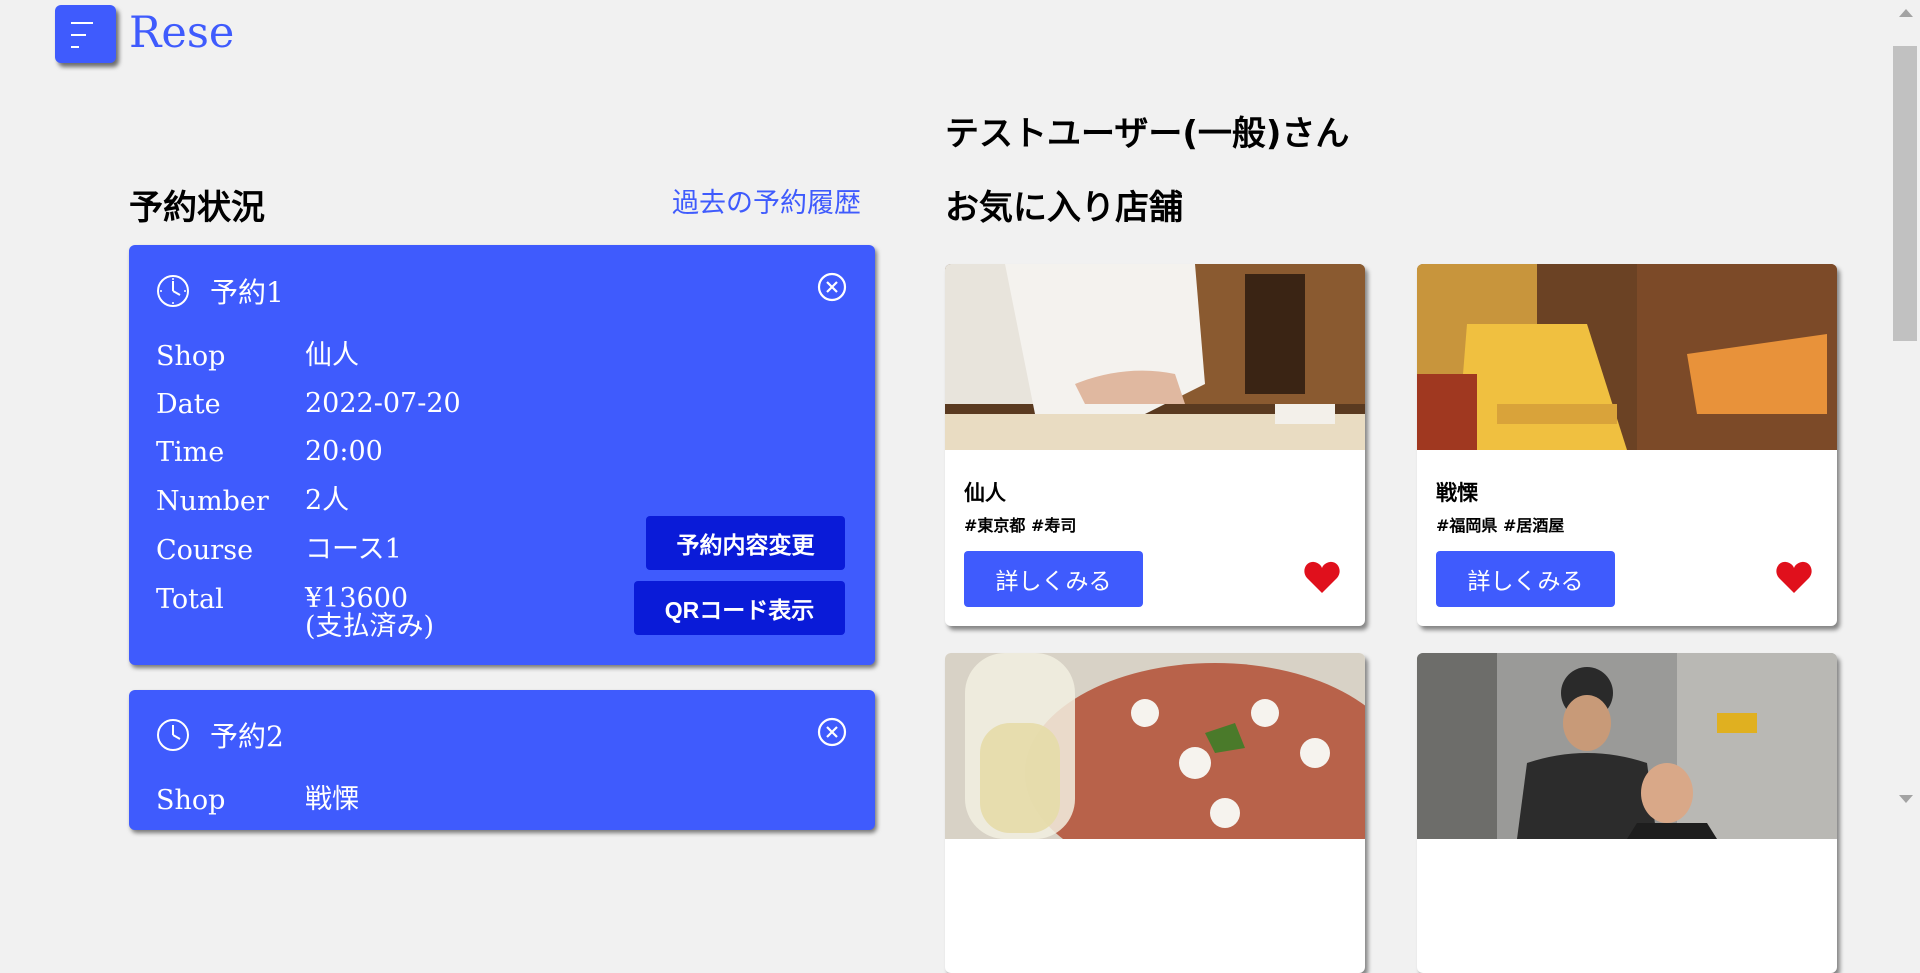 This screenshot has height=973, width=1920. What do you see at coordinates (383, 403) in the screenshot?
I see `date-value: 2022-07-20` at bounding box center [383, 403].